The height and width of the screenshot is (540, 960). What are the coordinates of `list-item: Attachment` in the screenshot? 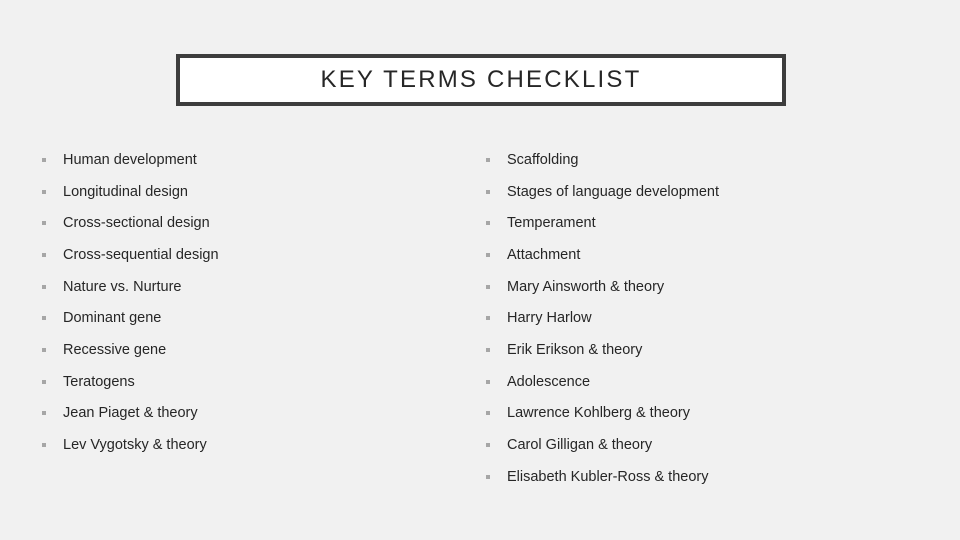 It's located at (704, 255).